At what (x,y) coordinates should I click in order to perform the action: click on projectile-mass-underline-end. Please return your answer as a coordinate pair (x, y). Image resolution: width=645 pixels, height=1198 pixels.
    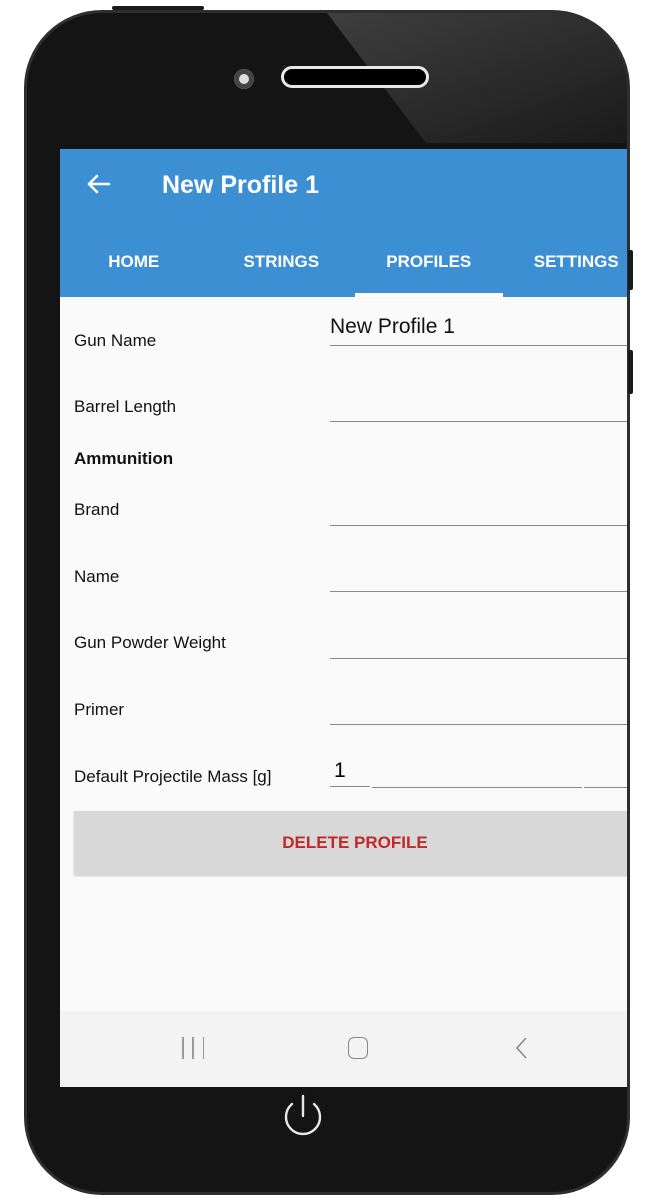
    Looking at the image, I should click on (605, 772).